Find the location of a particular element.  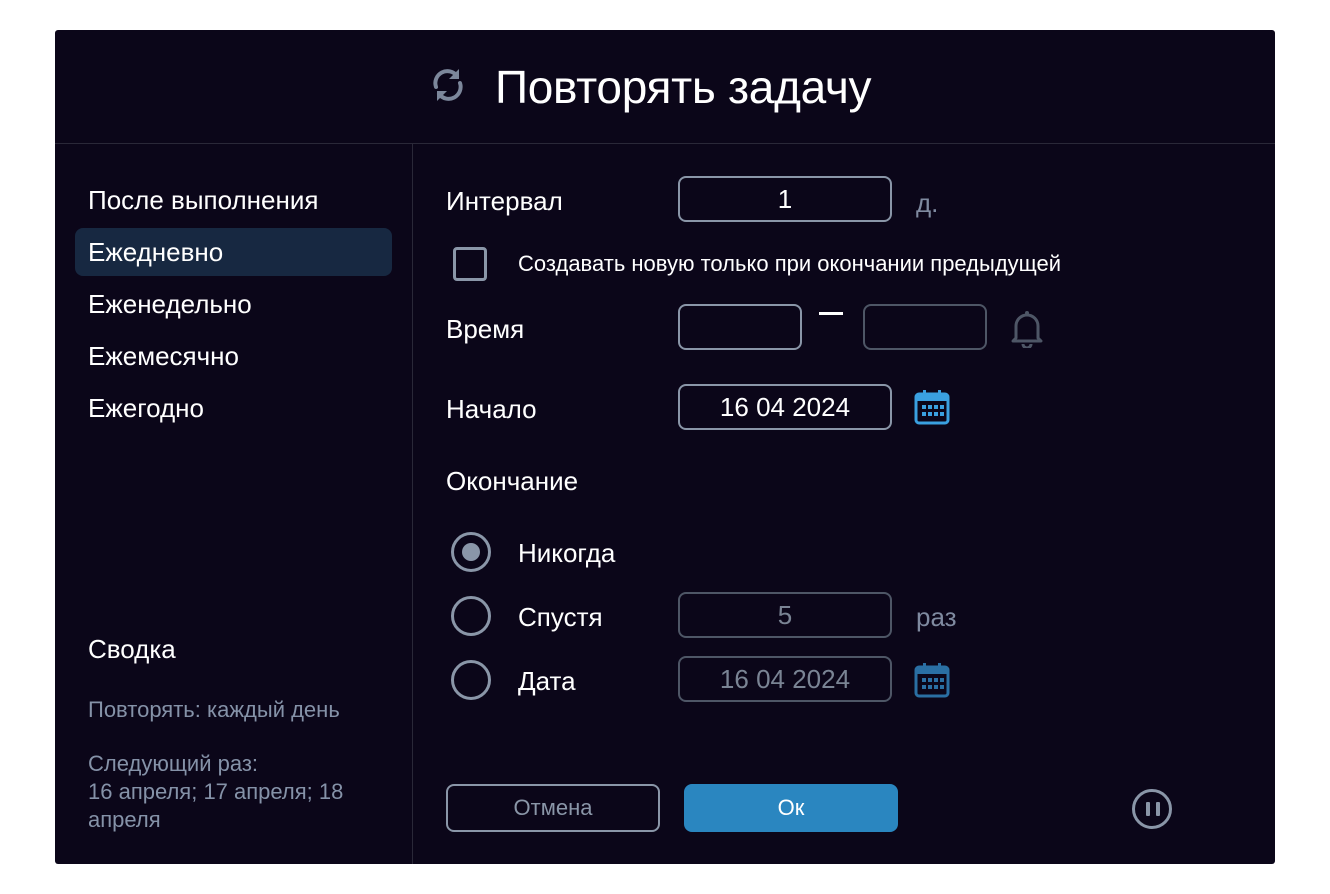

bell-icon is located at coordinates (1027, 328).